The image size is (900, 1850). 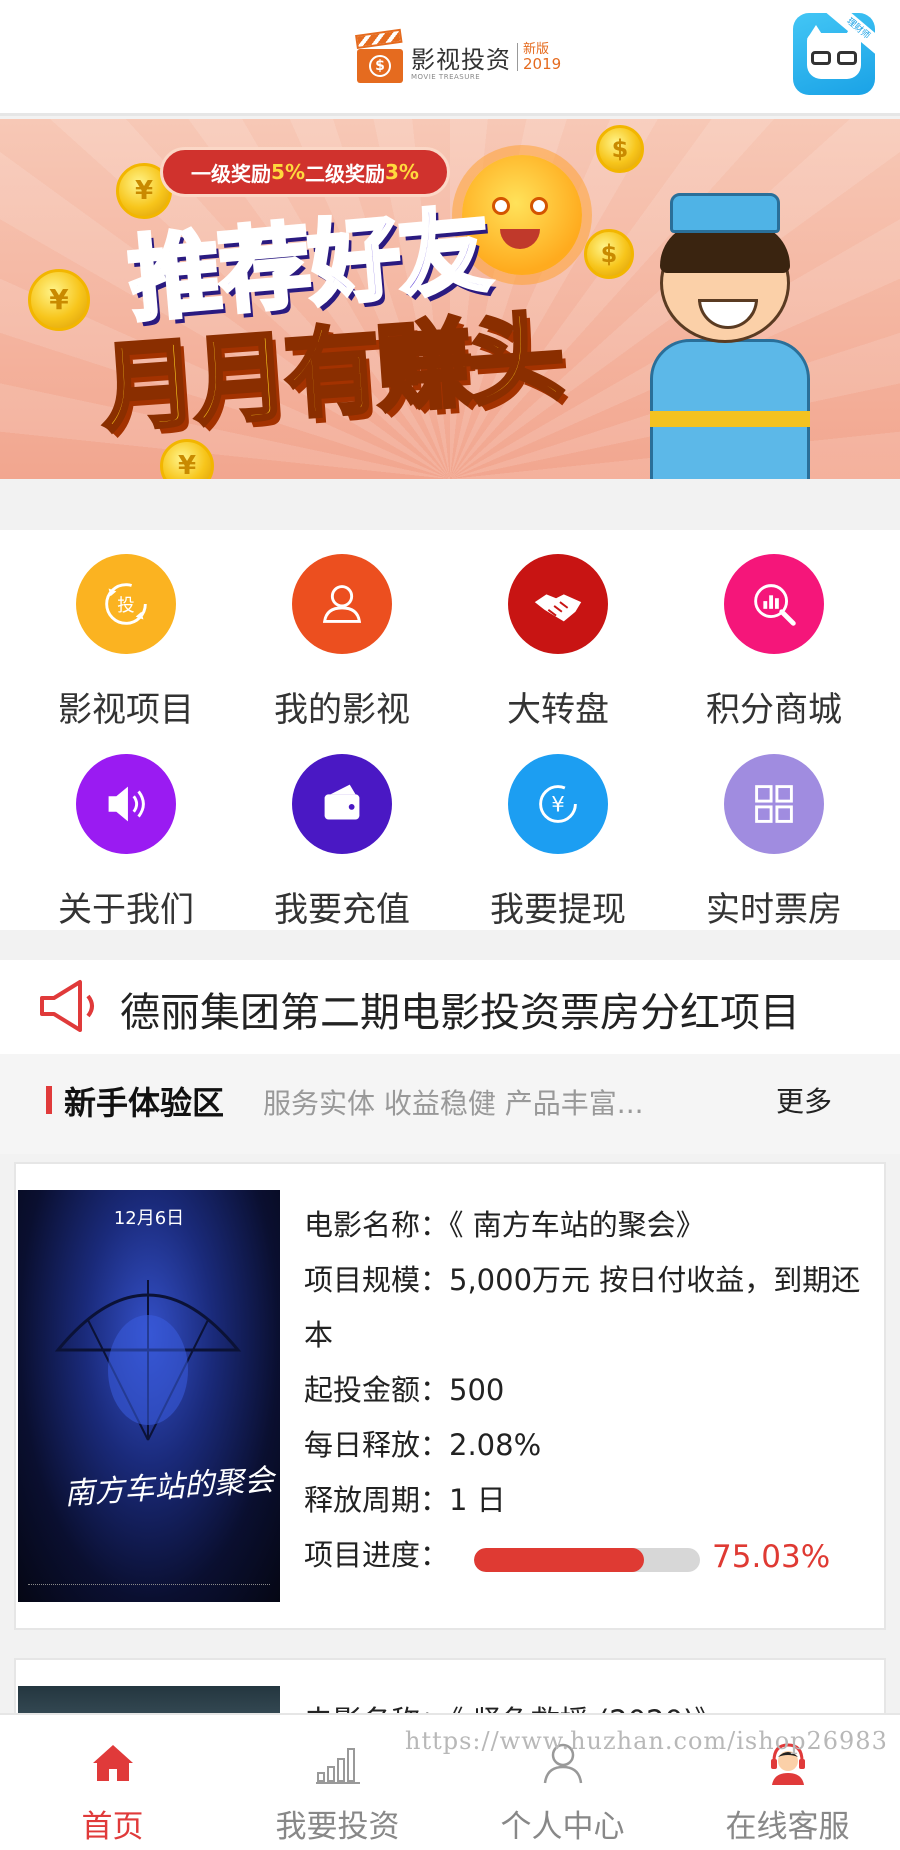 What do you see at coordinates (169, 1487) in the screenshot?
I see `poster-title: 南方车站的聚会` at bounding box center [169, 1487].